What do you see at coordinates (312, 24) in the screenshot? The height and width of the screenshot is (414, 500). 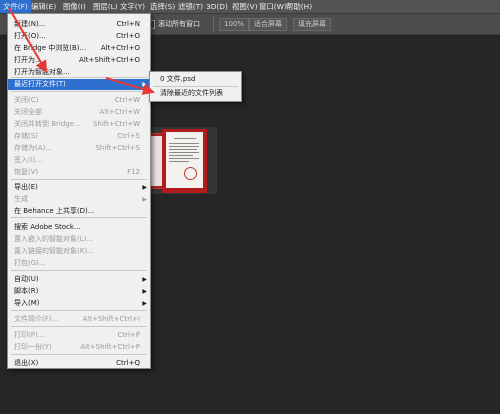 I see `fill-screen-button: 填充屏幕` at bounding box center [312, 24].